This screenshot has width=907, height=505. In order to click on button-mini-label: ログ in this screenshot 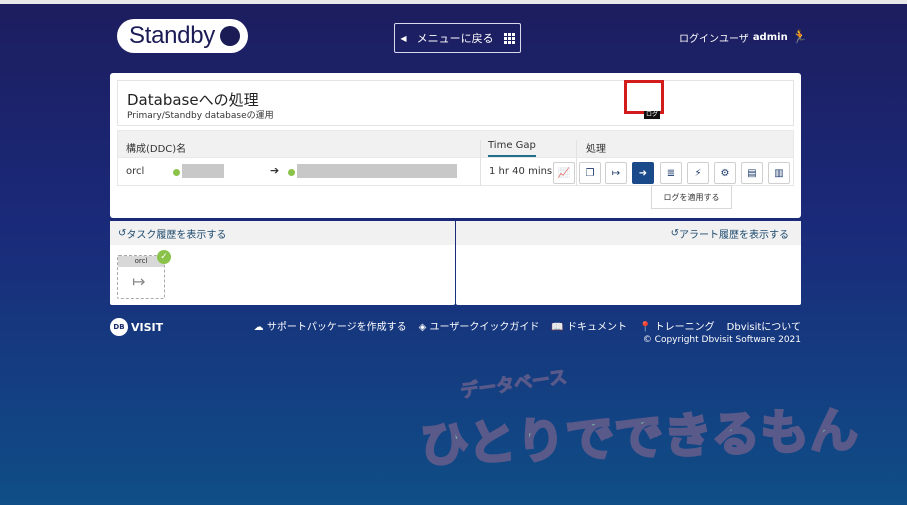, I will do `click(652, 115)`.